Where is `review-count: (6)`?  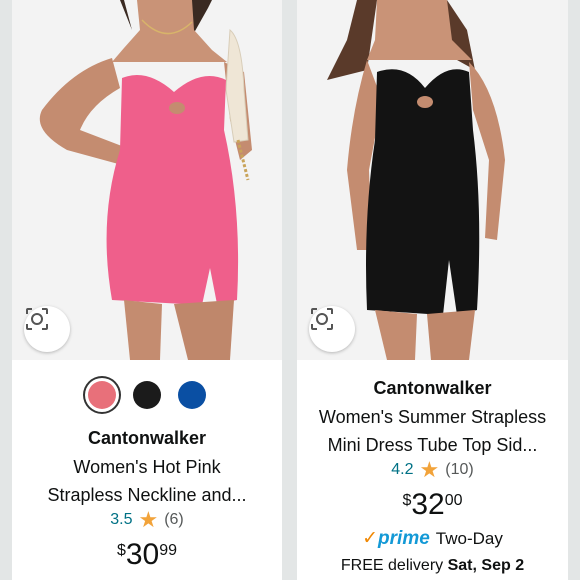
review-count: (6) is located at coordinates (174, 519).